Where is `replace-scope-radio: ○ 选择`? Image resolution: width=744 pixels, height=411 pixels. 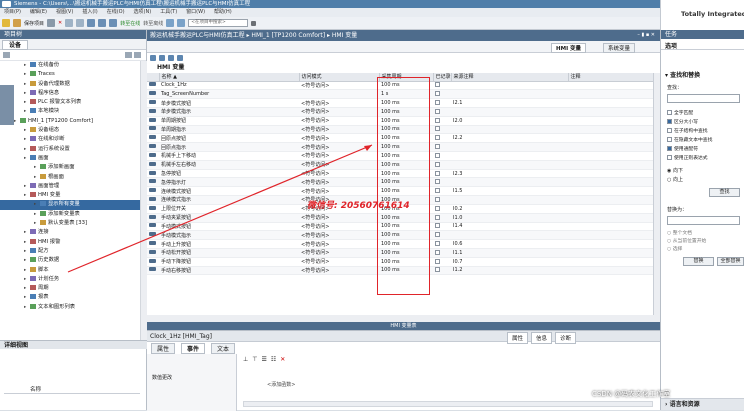 replace-scope-radio: ○ 选择 is located at coordinates (702, 250).